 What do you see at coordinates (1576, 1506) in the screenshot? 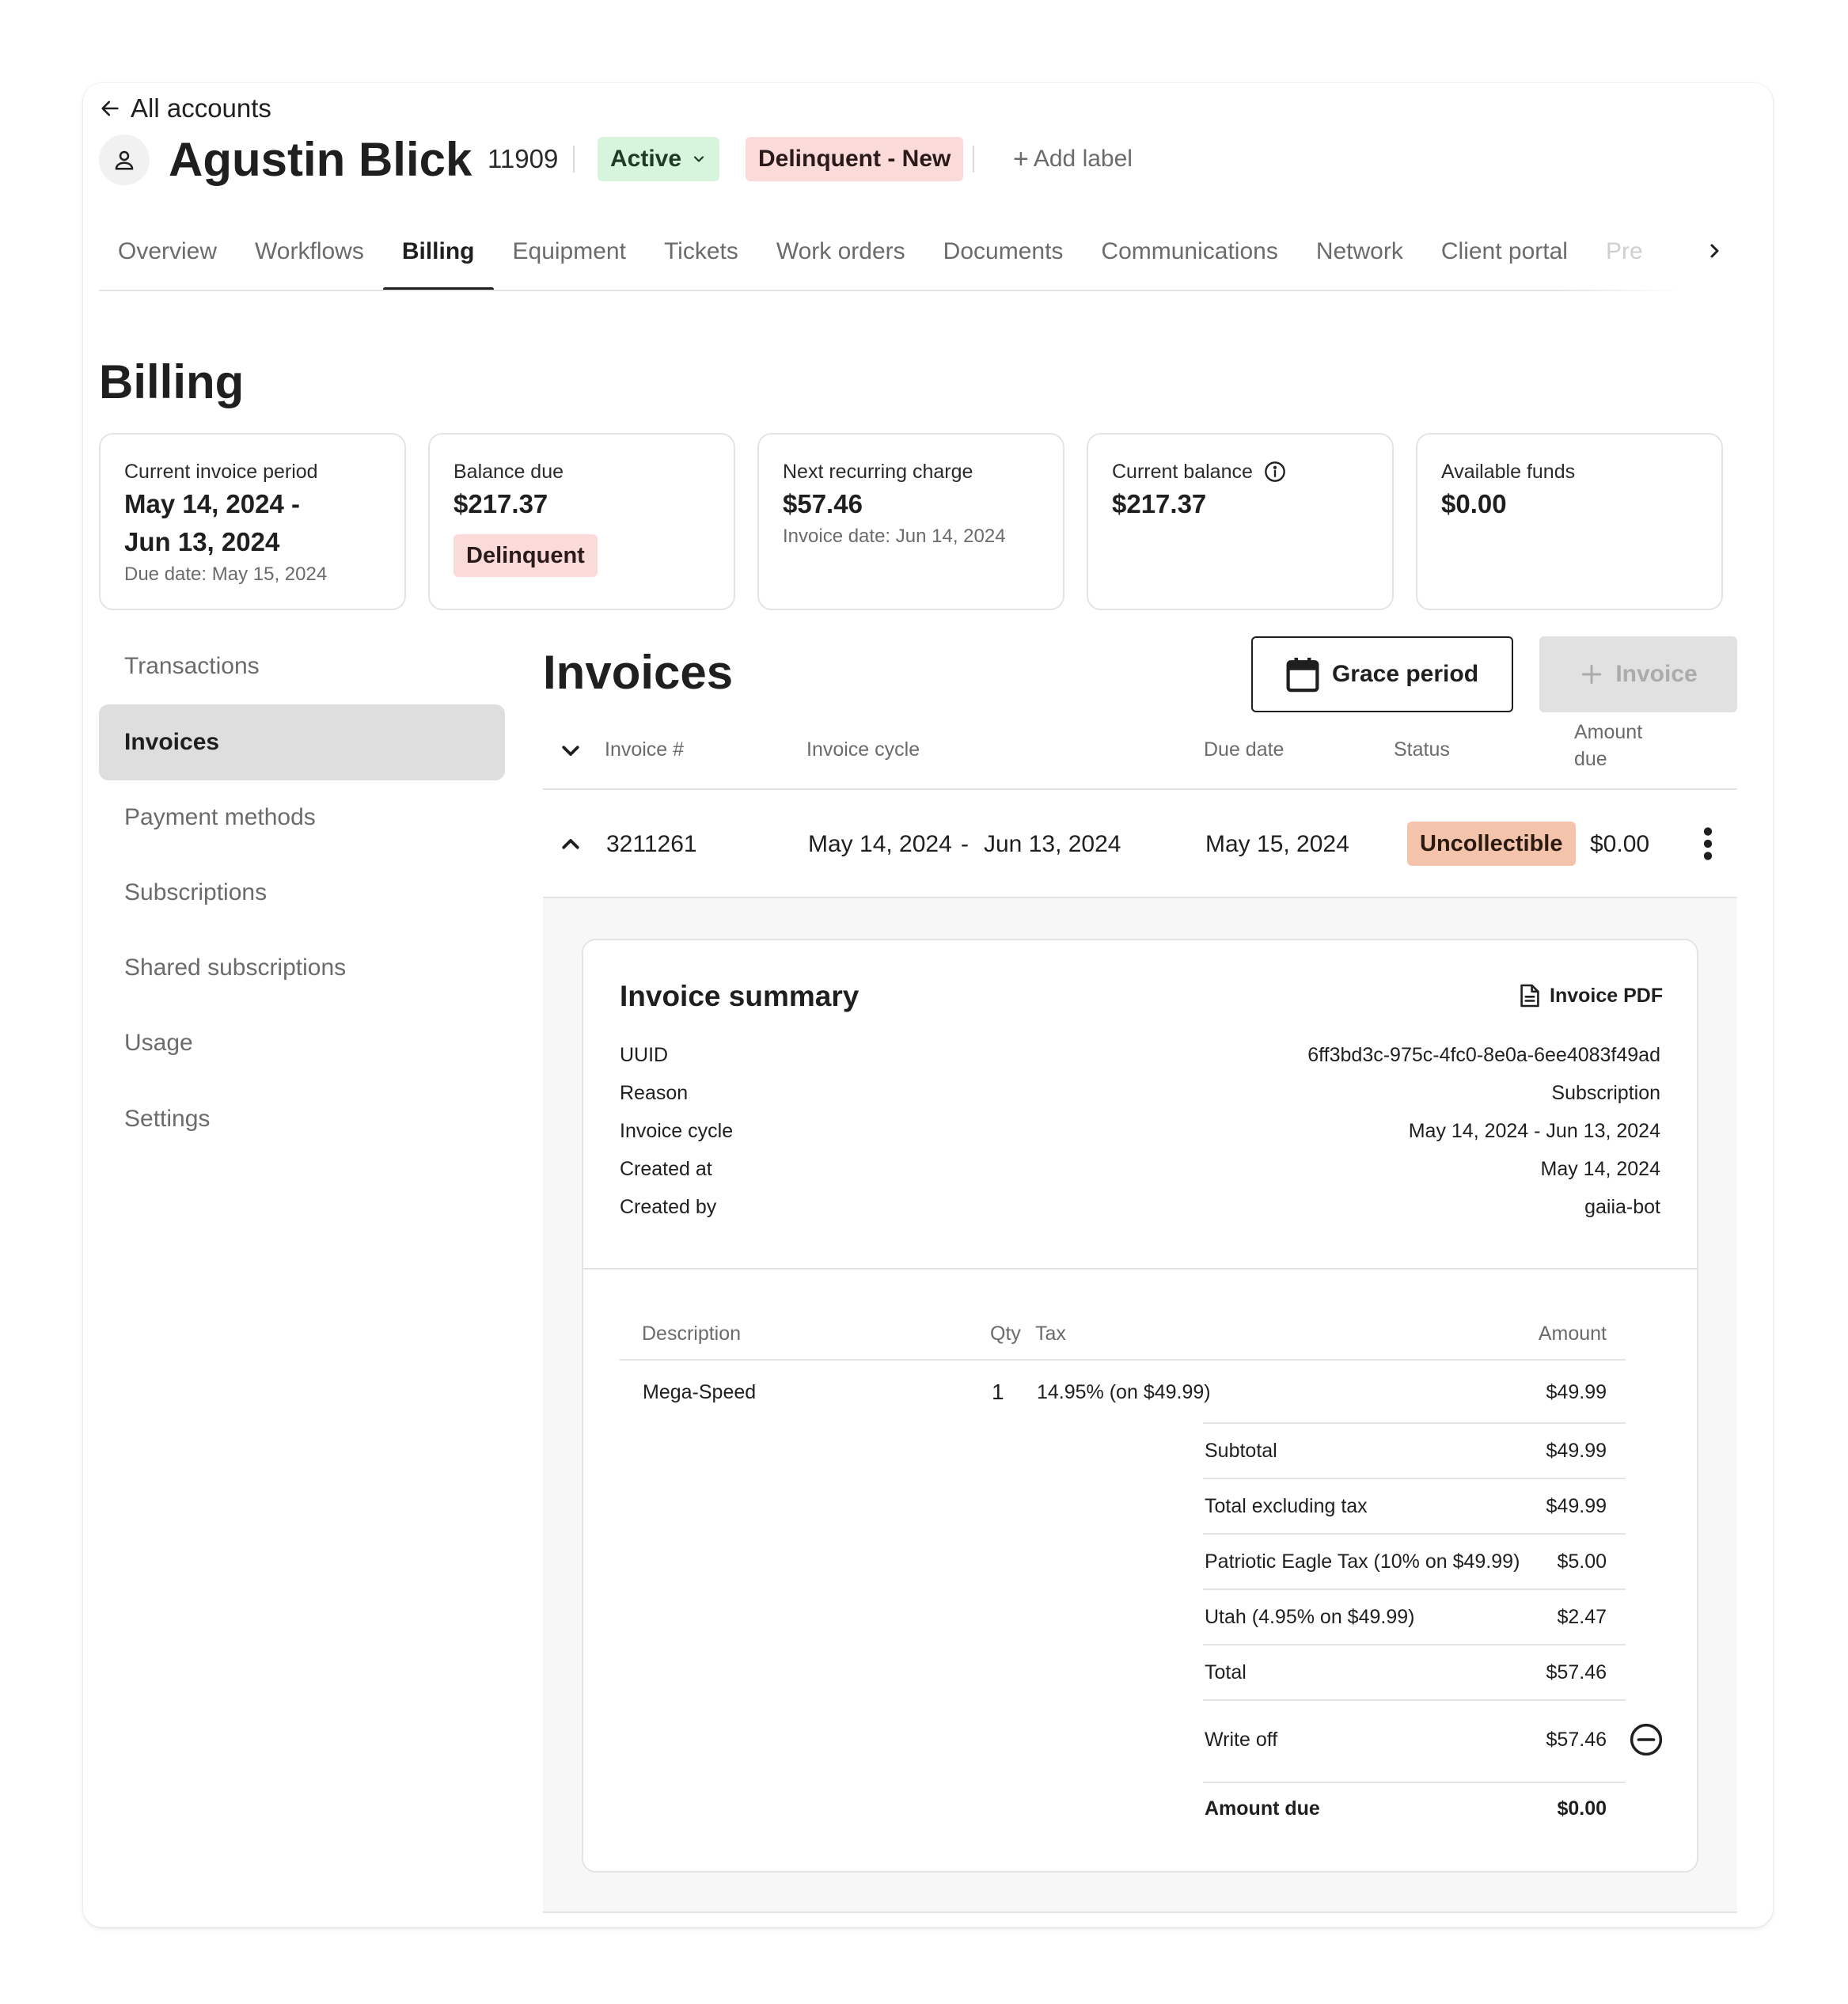
I see `totals-value-excluding-tax: $49.99` at bounding box center [1576, 1506].